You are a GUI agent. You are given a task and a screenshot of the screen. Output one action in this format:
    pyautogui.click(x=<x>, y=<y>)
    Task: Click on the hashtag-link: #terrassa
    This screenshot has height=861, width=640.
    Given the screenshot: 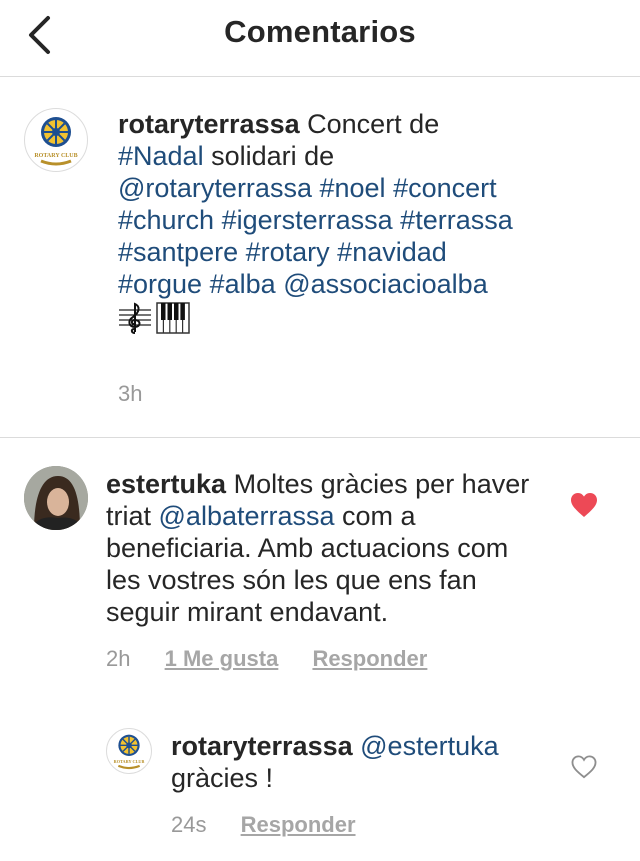 What is the action you would take?
    pyautogui.click(x=456, y=220)
    